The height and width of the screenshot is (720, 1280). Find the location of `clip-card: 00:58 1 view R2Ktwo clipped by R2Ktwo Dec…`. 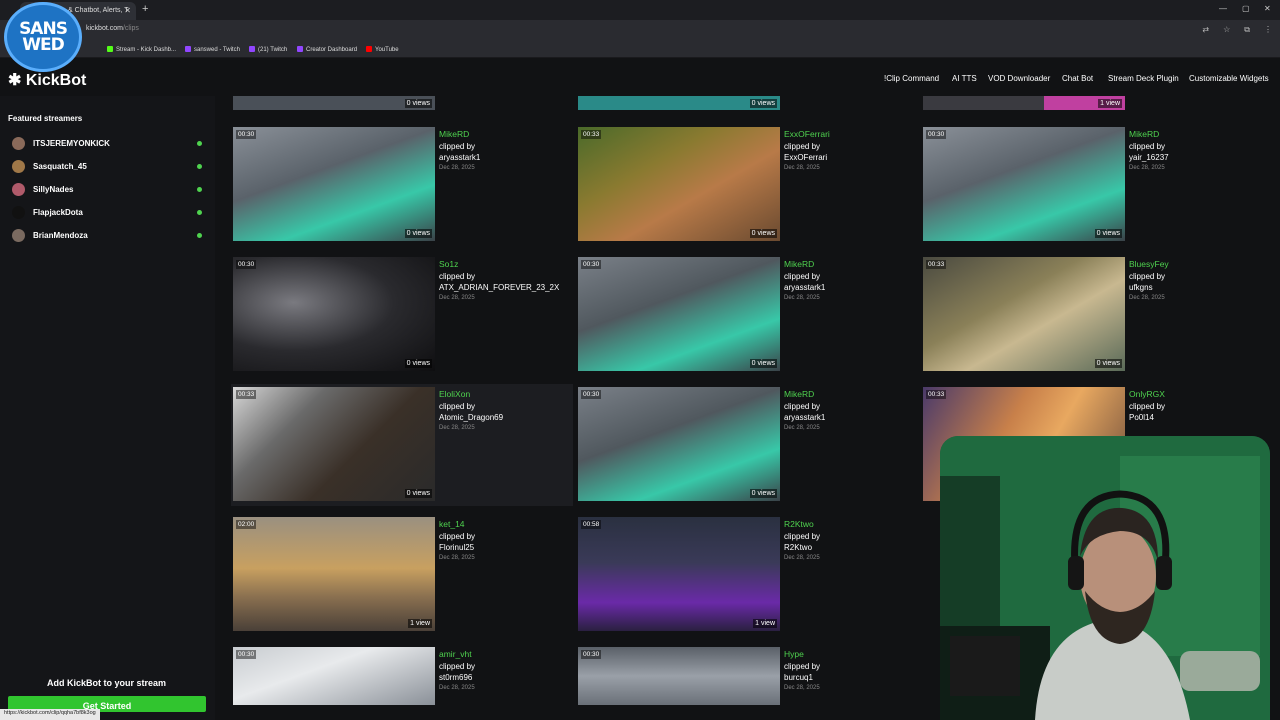

clip-card: 00:58 1 view R2Ktwo clipped by R2Ktwo Dec… is located at coordinates (748, 575).